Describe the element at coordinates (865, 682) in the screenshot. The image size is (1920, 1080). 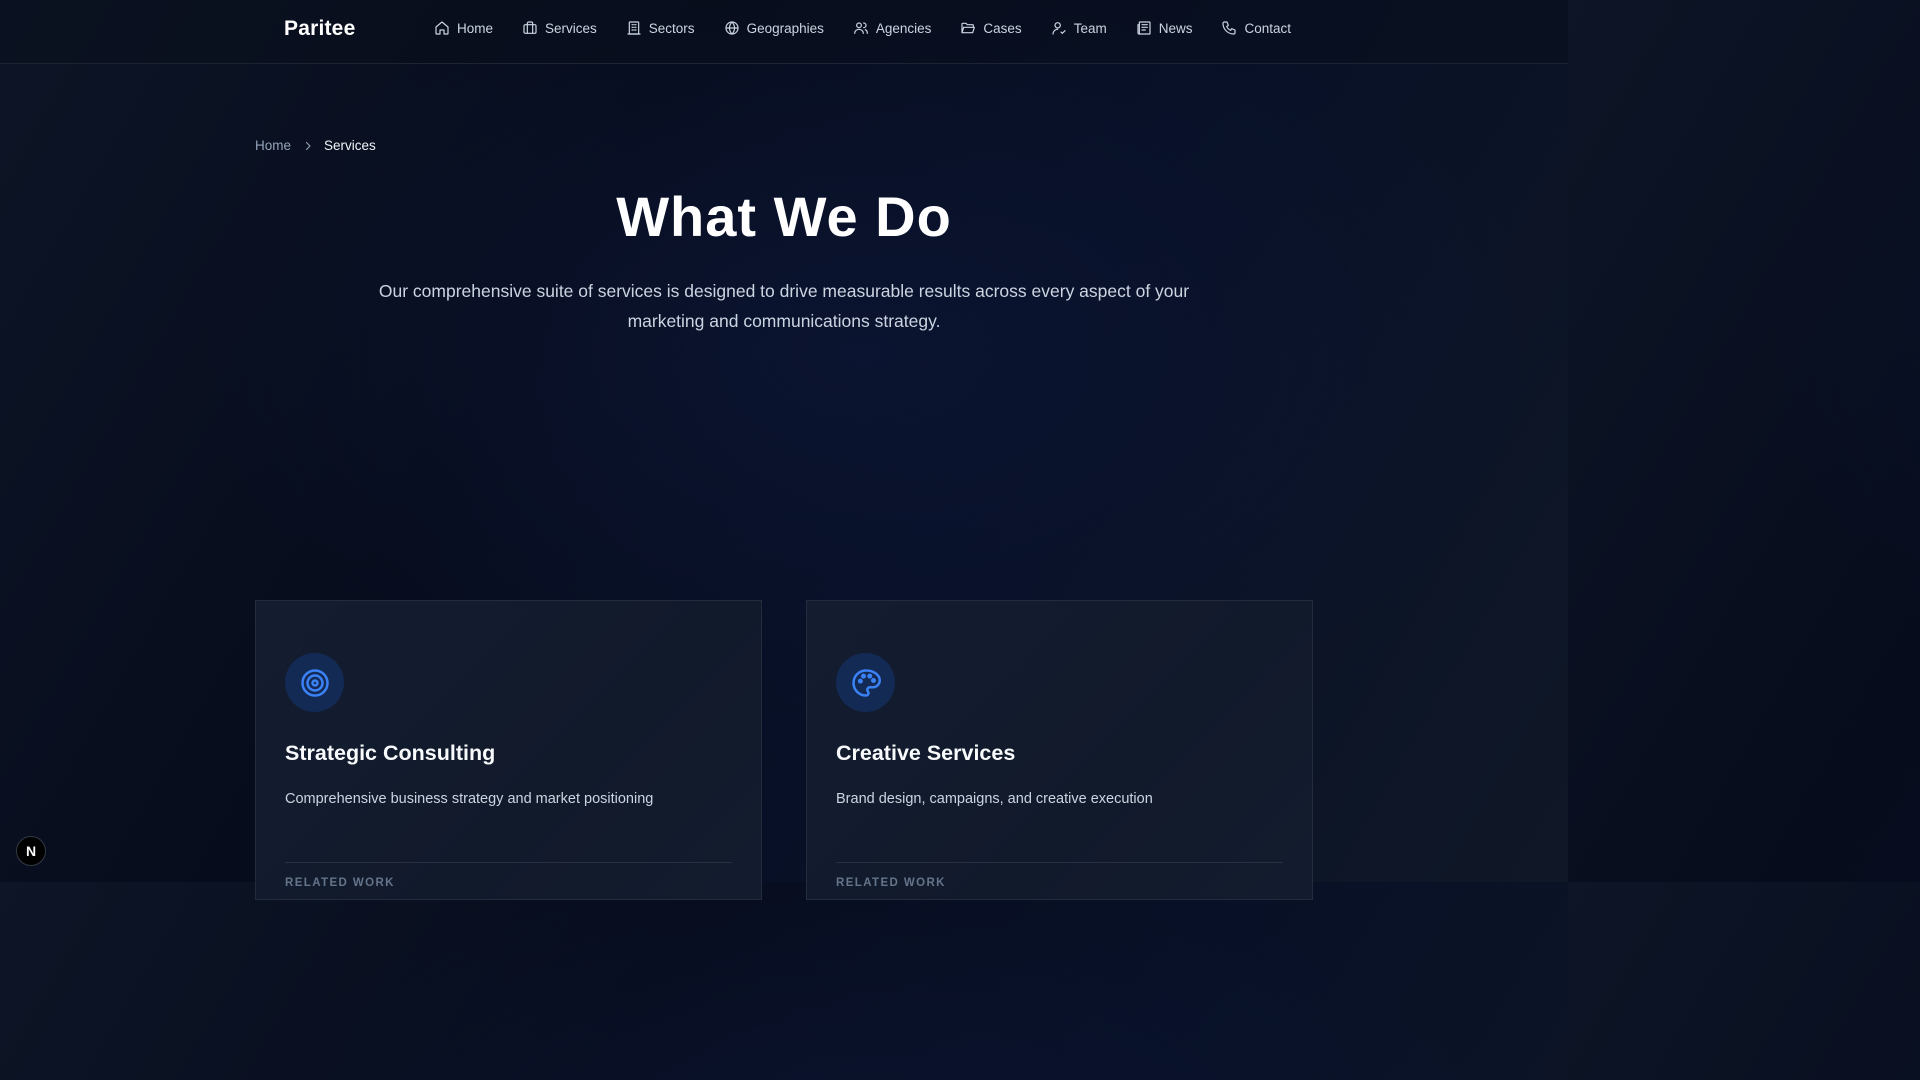
I see `palette-icon` at that location.